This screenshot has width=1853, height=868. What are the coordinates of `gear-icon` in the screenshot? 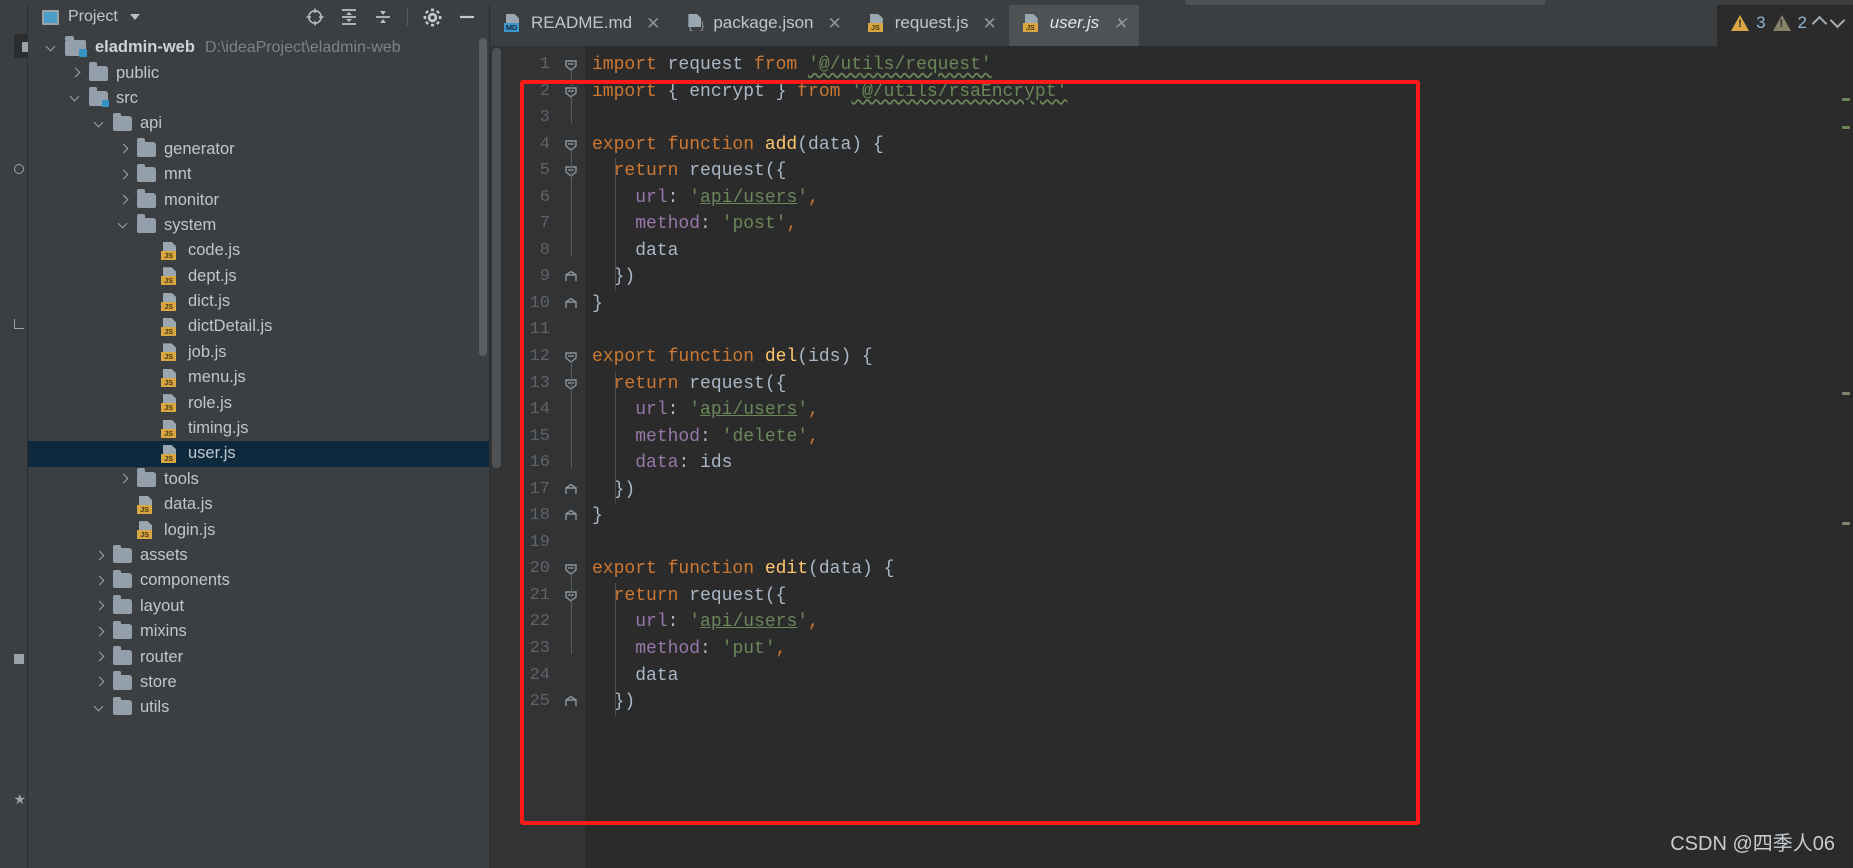 It's located at (432, 17).